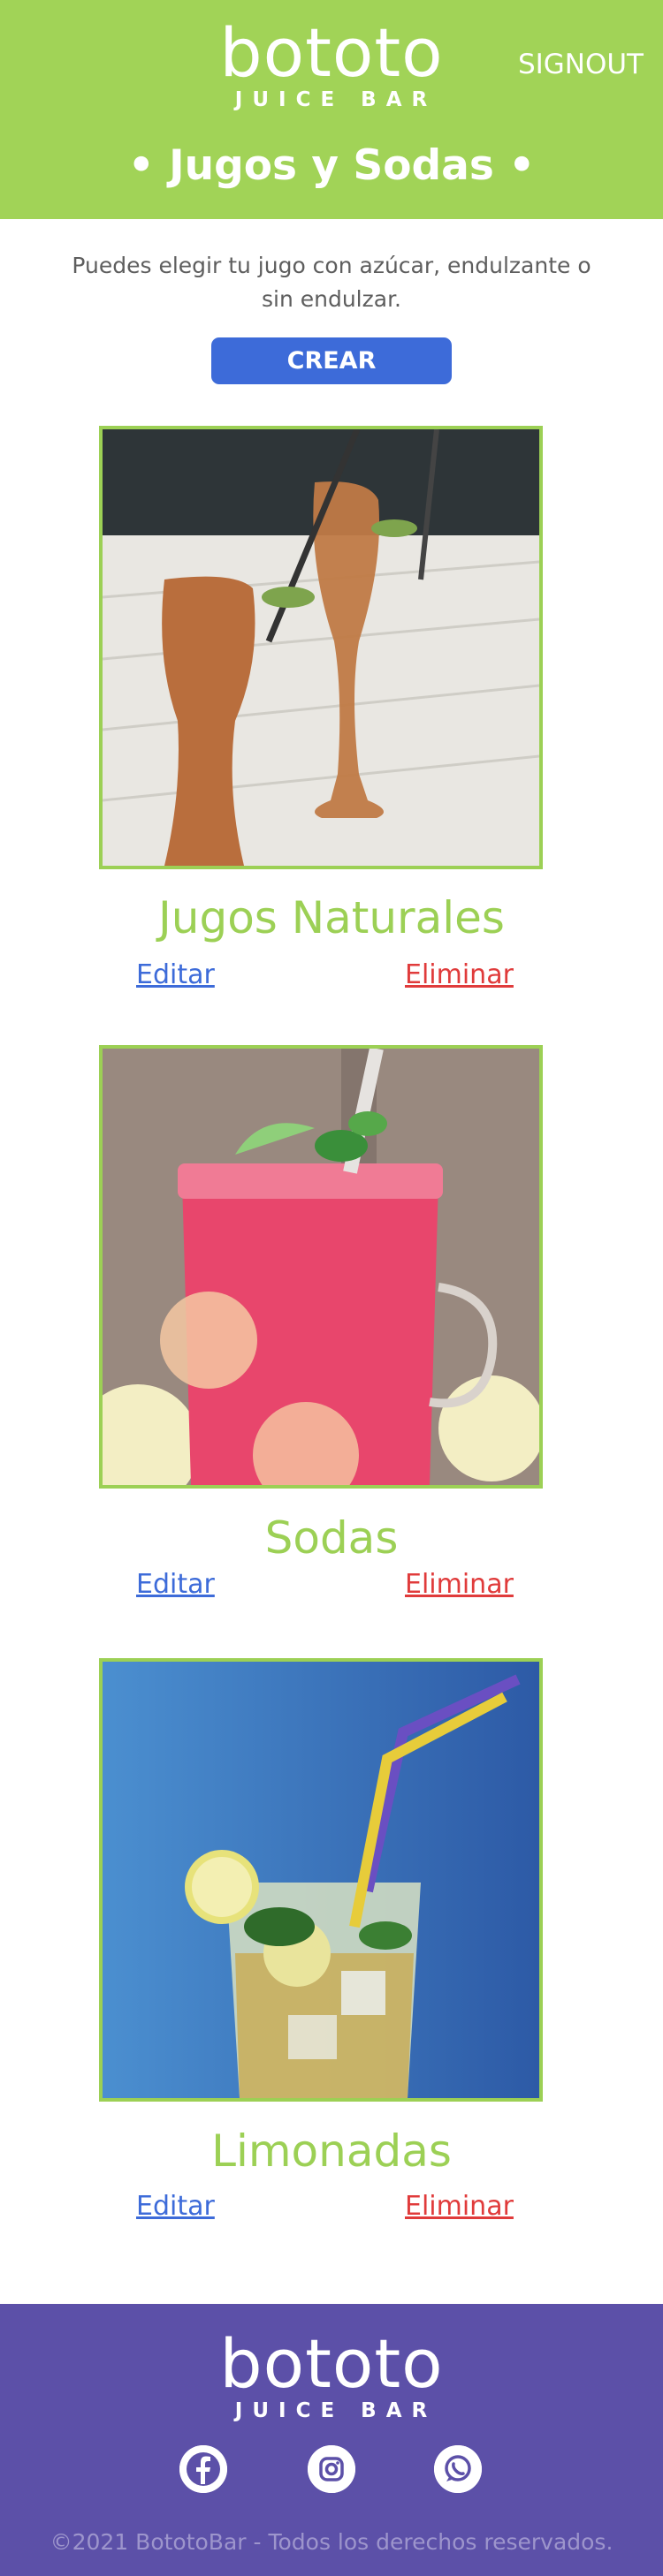  What do you see at coordinates (175, 1585) in the screenshot?
I see `edit-link-sodas: Editar` at bounding box center [175, 1585].